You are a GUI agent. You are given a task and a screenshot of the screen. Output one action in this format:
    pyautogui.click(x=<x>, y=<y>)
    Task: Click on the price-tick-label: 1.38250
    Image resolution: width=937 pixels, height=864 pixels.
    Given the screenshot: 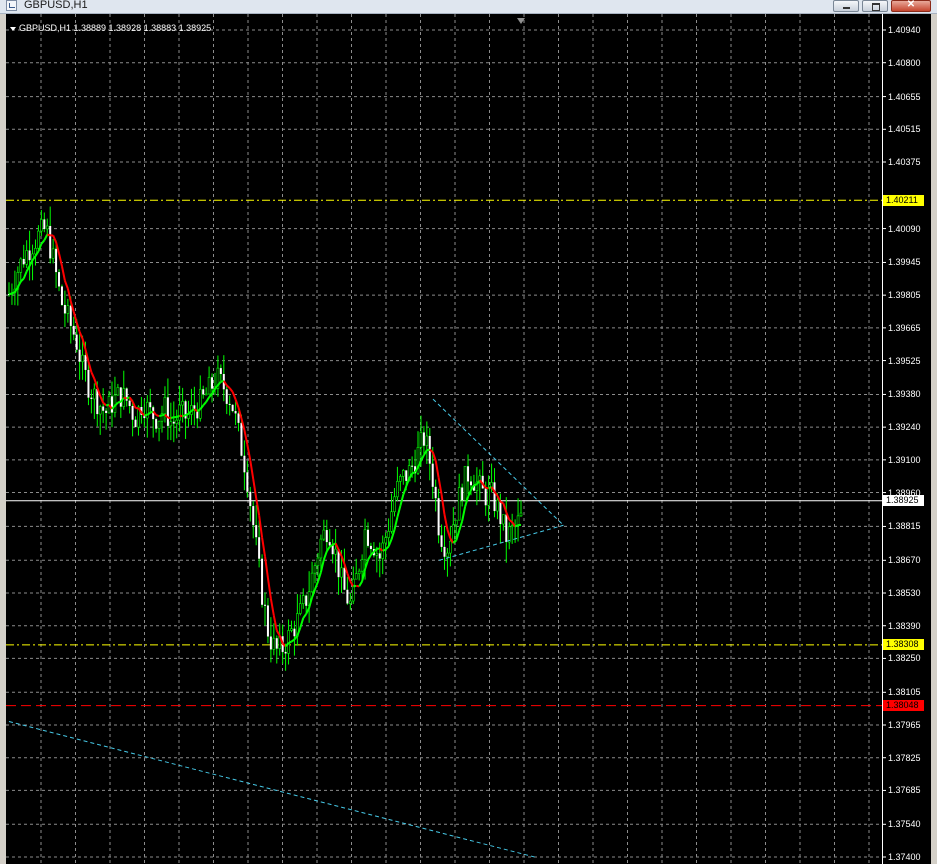 What is the action you would take?
    pyautogui.click(x=904, y=658)
    